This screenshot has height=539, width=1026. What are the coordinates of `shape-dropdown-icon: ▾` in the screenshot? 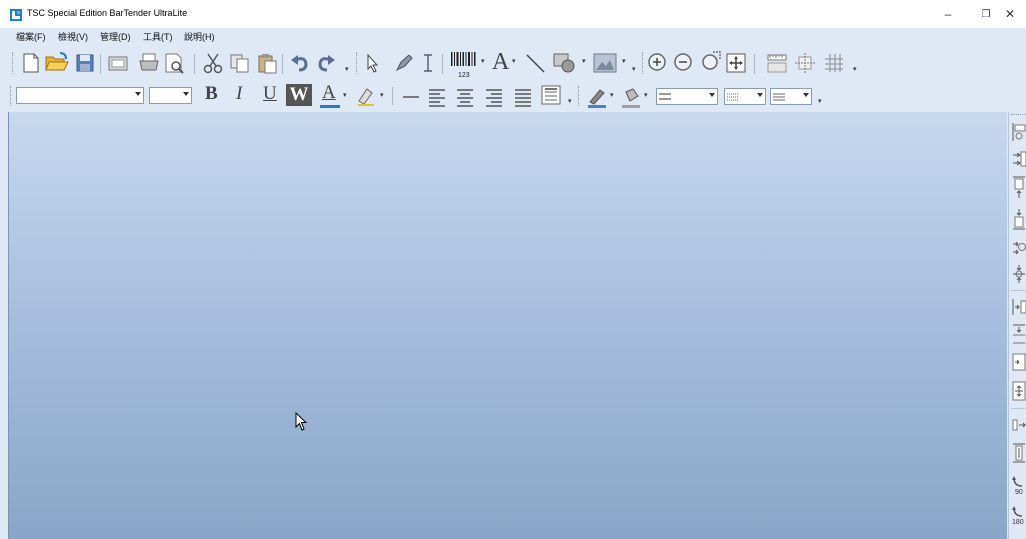 It's located at (585, 62).